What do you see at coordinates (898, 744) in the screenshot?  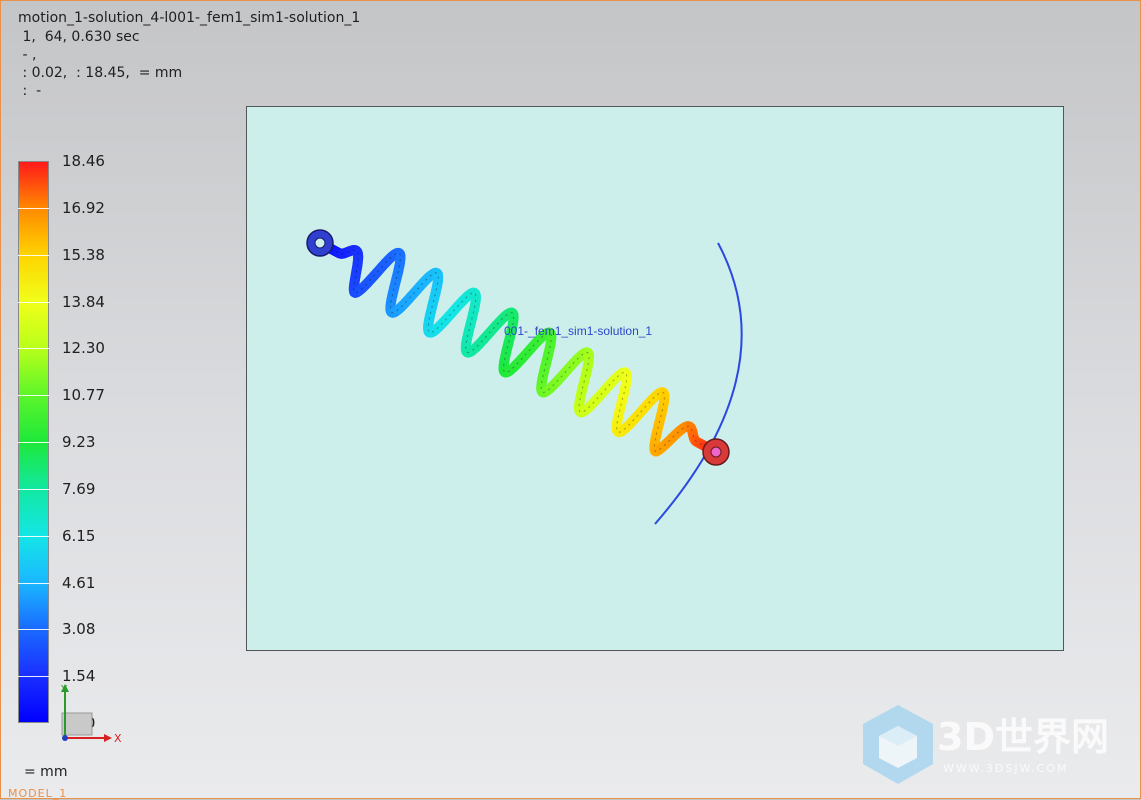 I see `cube-icon` at bounding box center [898, 744].